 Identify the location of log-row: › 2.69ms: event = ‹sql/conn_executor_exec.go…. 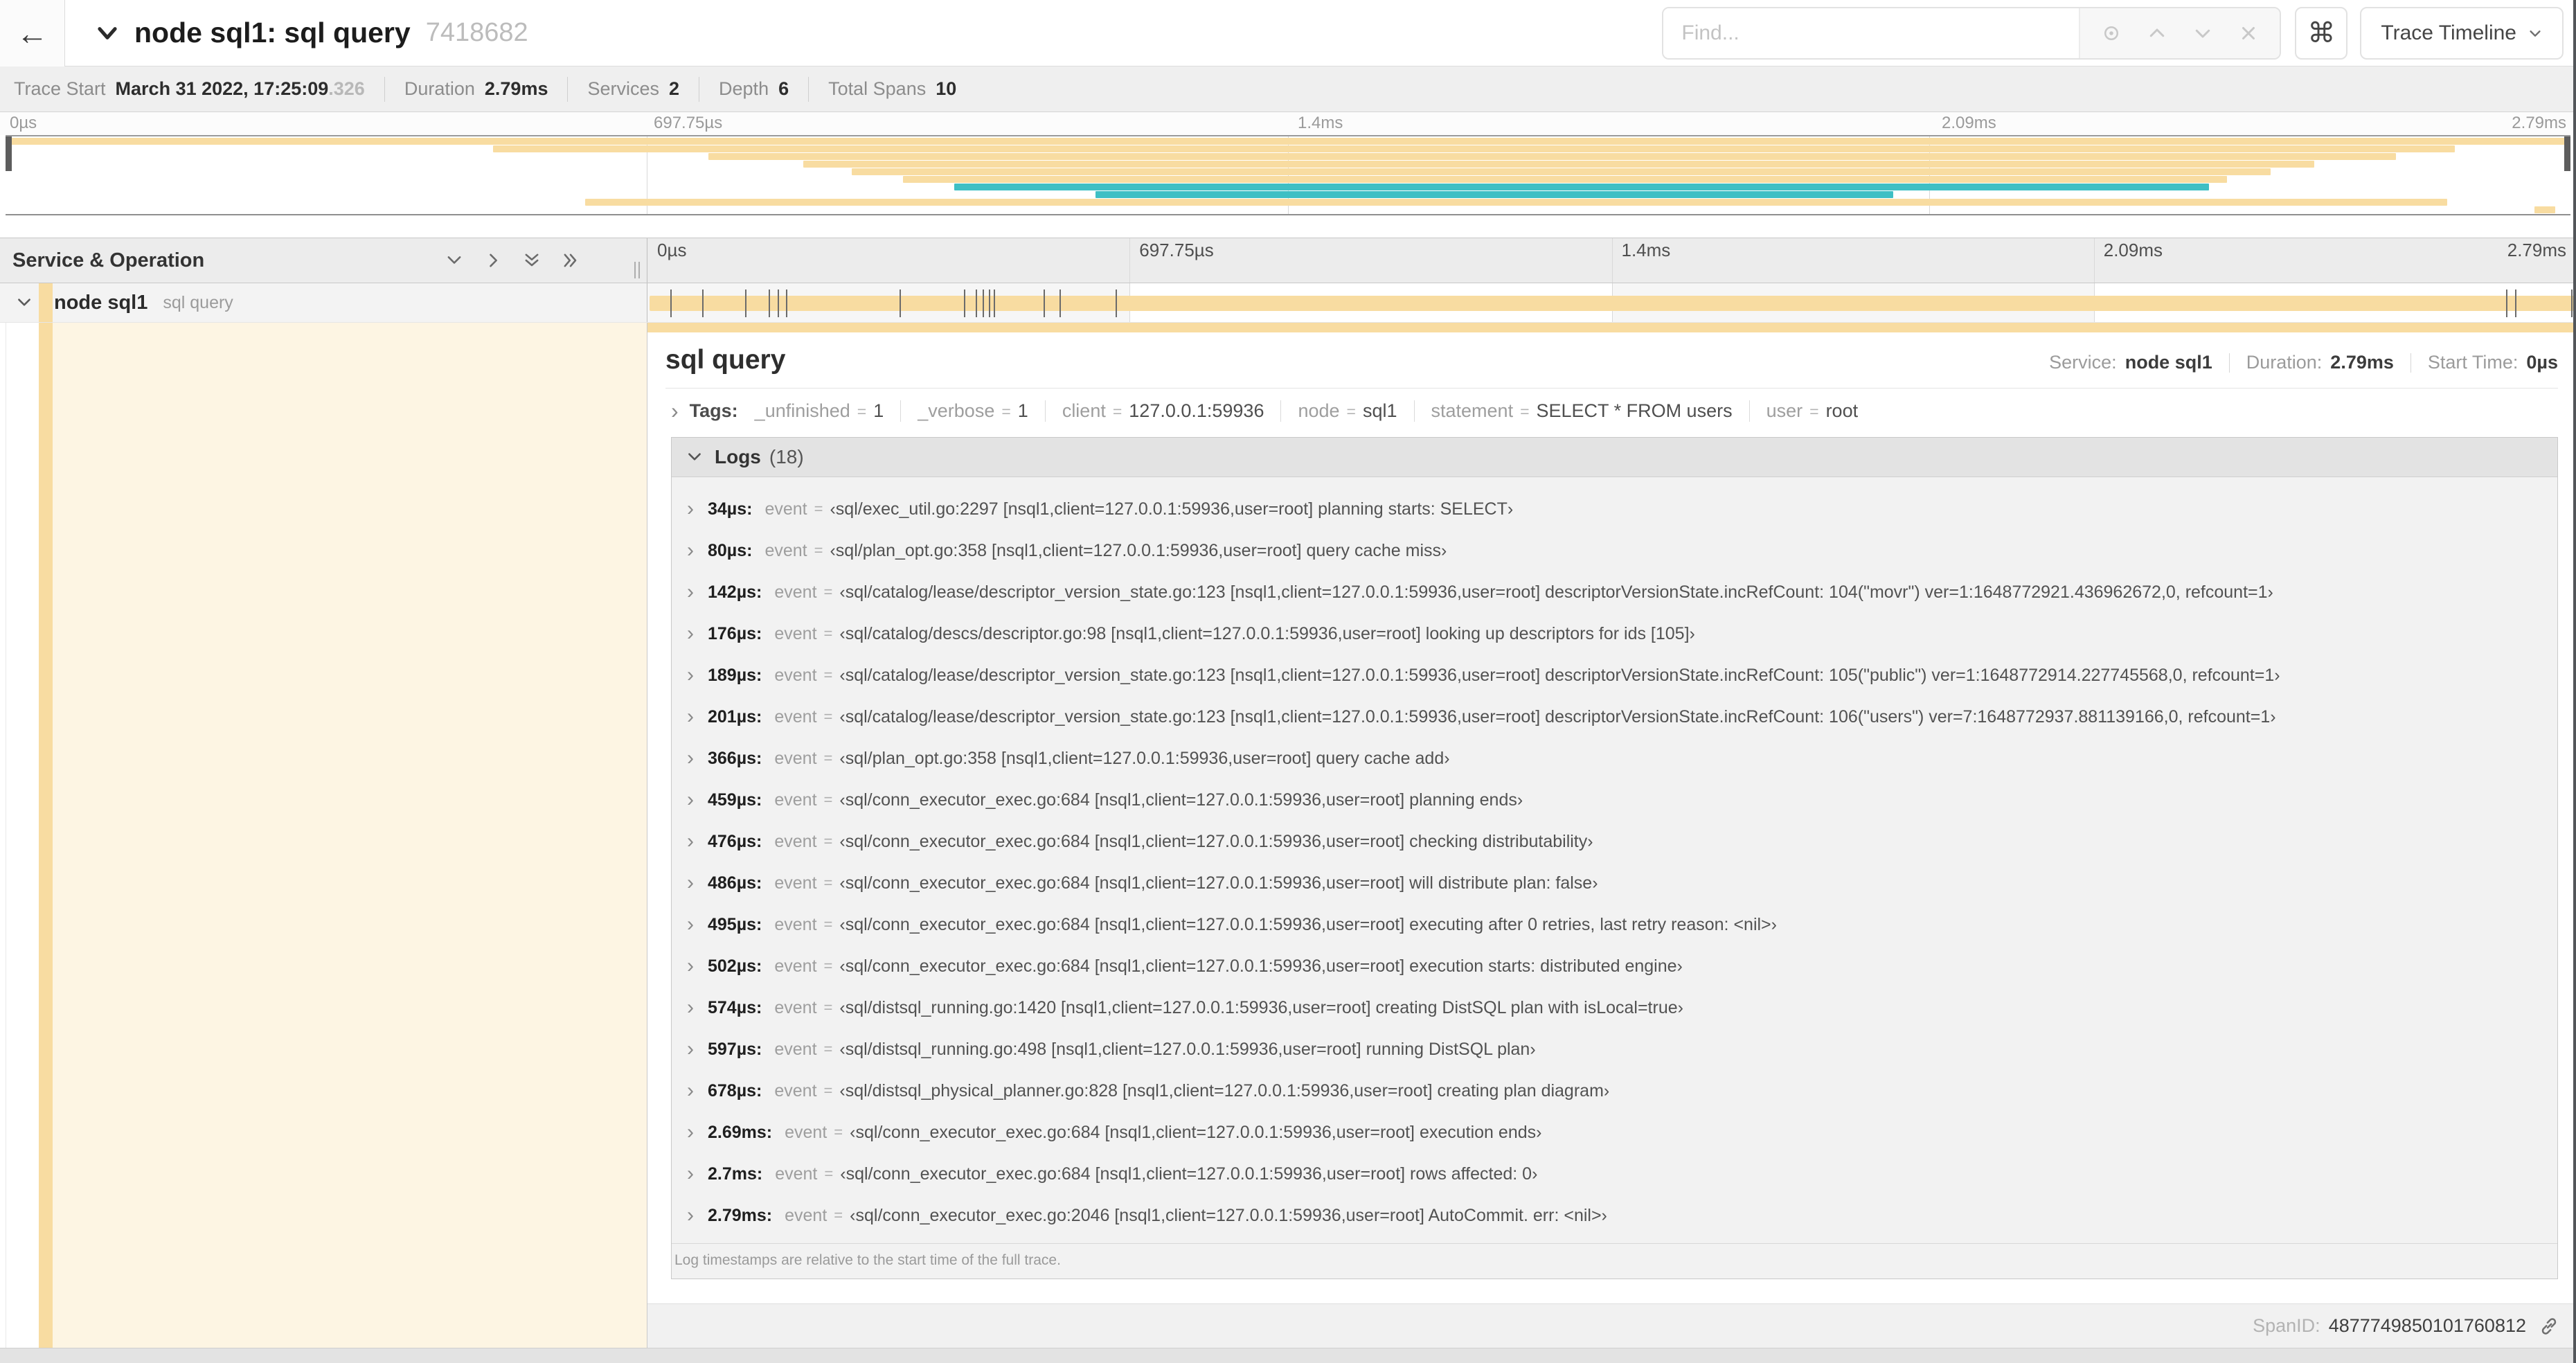
(1615, 1132).